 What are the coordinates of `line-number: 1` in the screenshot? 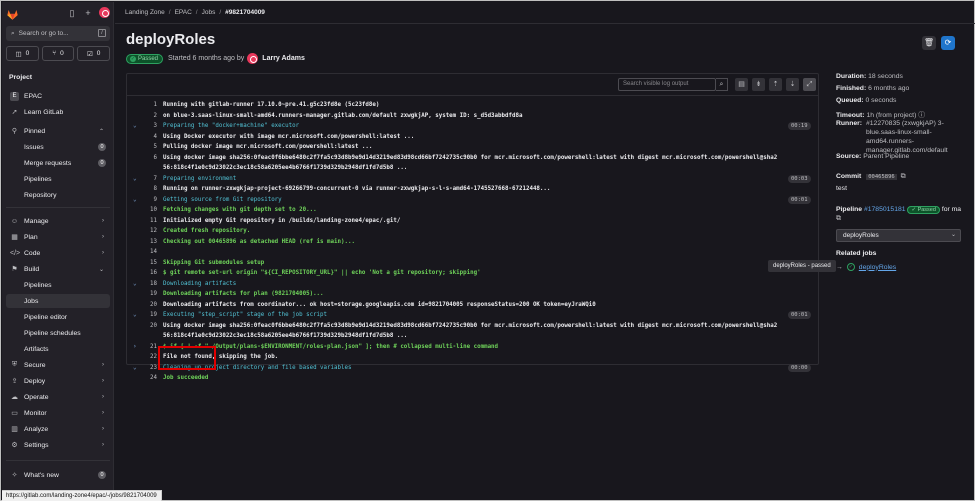 It's located at (149, 105).